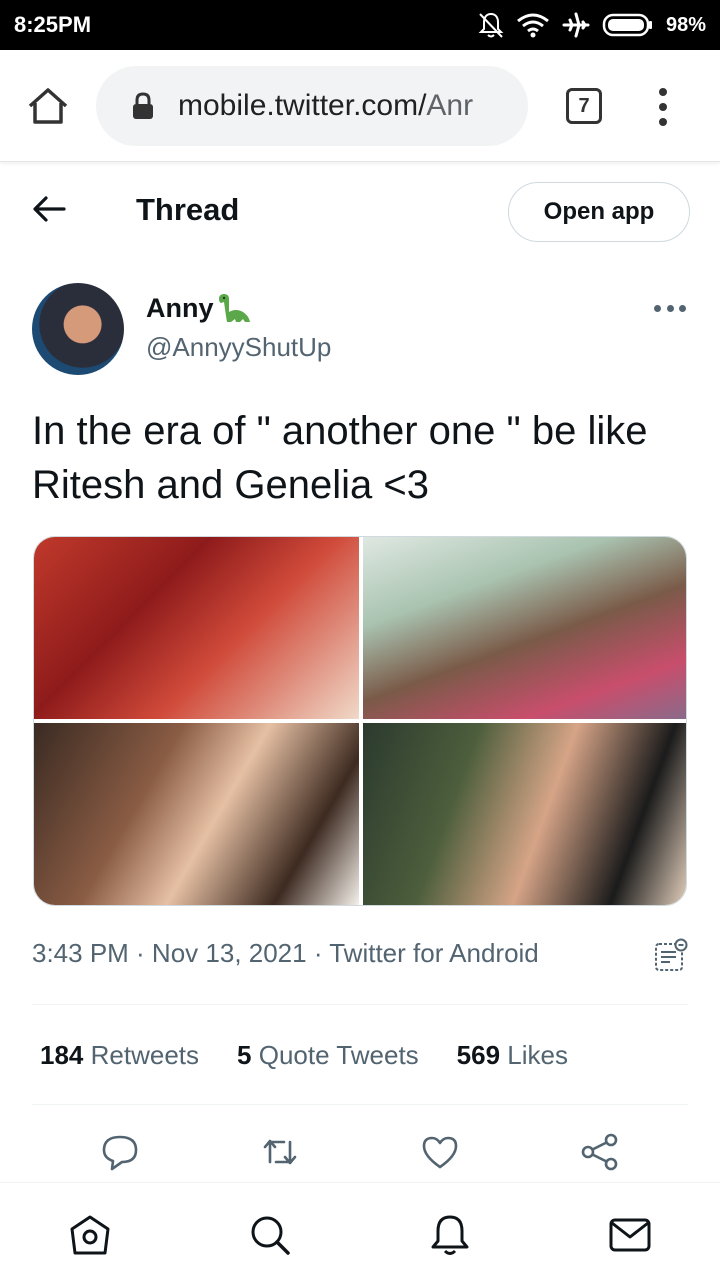  Describe the element at coordinates (671, 955) in the screenshot. I see `tweet-analytics-icon` at that location.